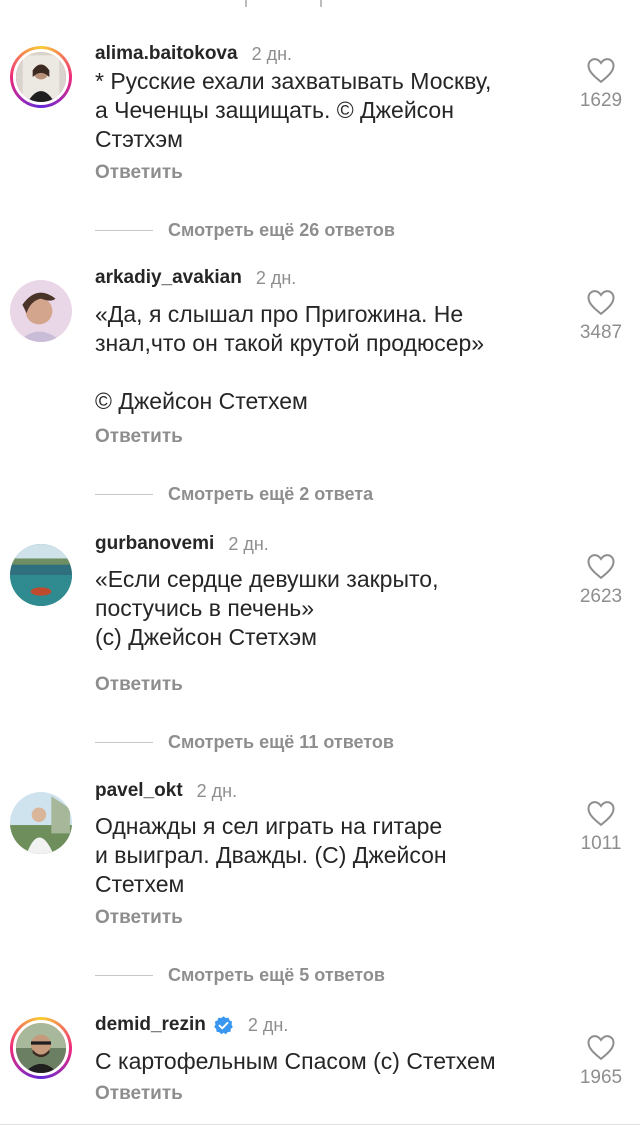 The image size is (640, 1129). What do you see at coordinates (154, 544) in the screenshot?
I see `username: gurbanovemi` at bounding box center [154, 544].